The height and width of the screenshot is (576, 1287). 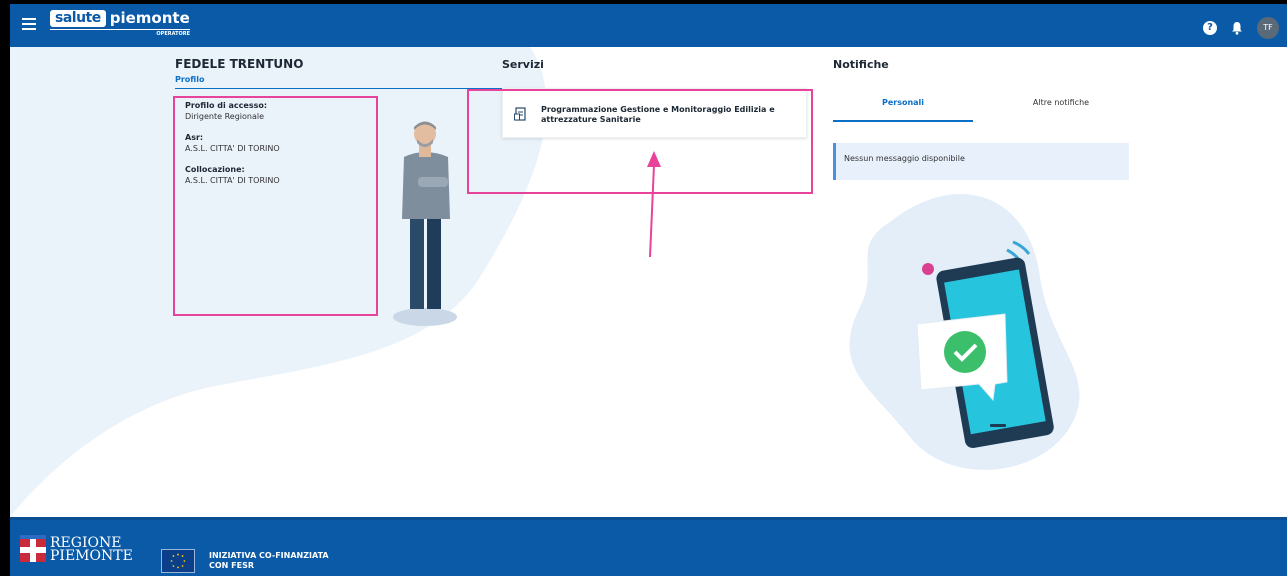 What do you see at coordinates (1268, 28) in the screenshot?
I see `avatar: TF` at bounding box center [1268, 28].